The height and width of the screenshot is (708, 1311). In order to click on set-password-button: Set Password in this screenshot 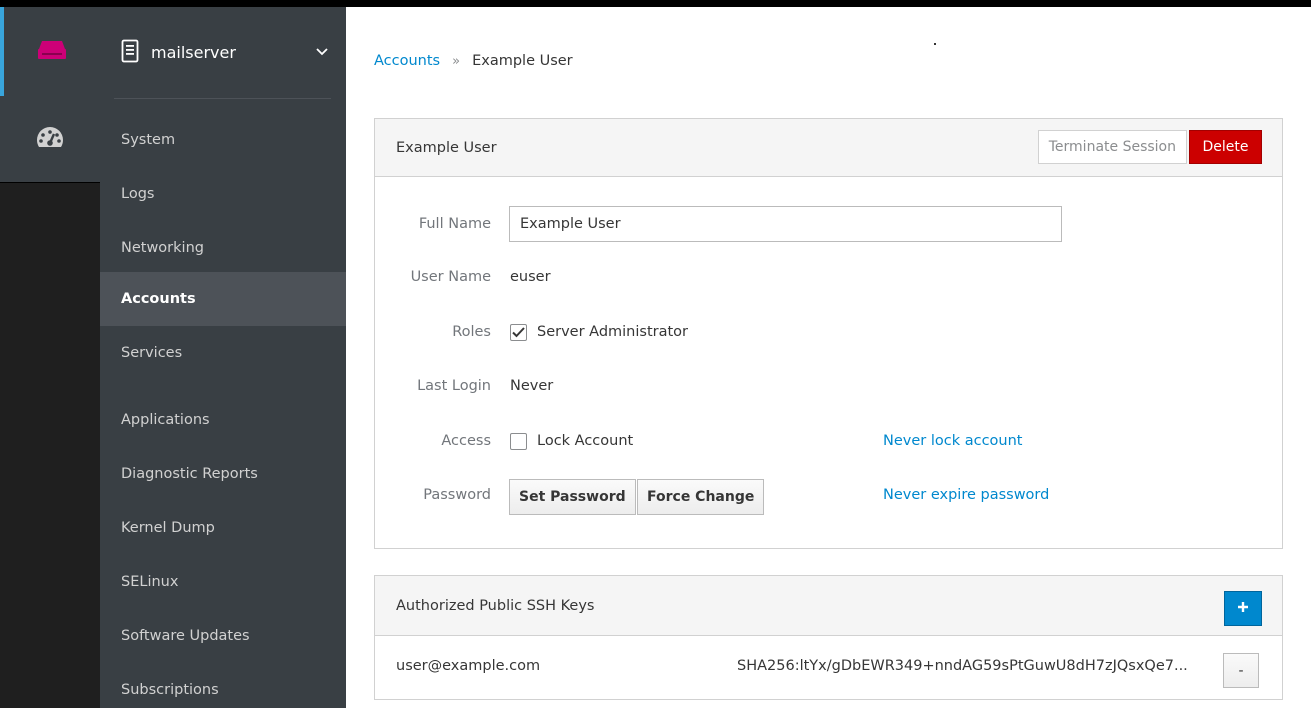, I will do `click(572, 497)`.